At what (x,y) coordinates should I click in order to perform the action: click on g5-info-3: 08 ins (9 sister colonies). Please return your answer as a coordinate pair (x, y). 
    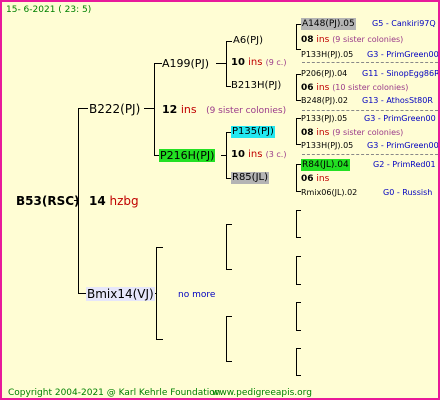
    Looking at the image, I should click on (352, 133).